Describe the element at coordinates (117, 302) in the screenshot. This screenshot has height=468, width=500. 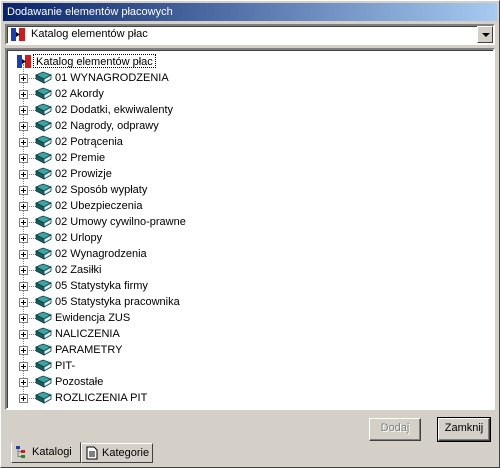
I see `tree-item-label: 05 Statystyka pracownika` at that location.